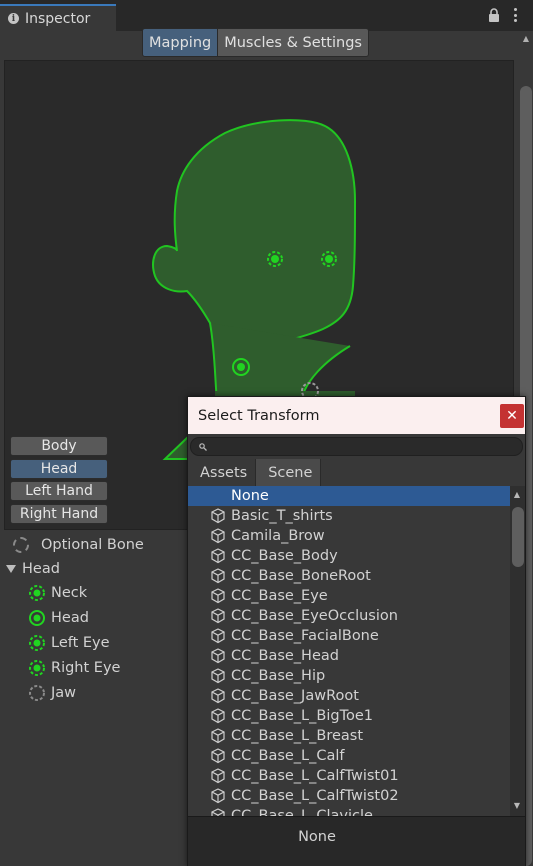 This screenshot has height=866, width=533. I want to click on list-item: CC_Base_Body, so click(349, 556).